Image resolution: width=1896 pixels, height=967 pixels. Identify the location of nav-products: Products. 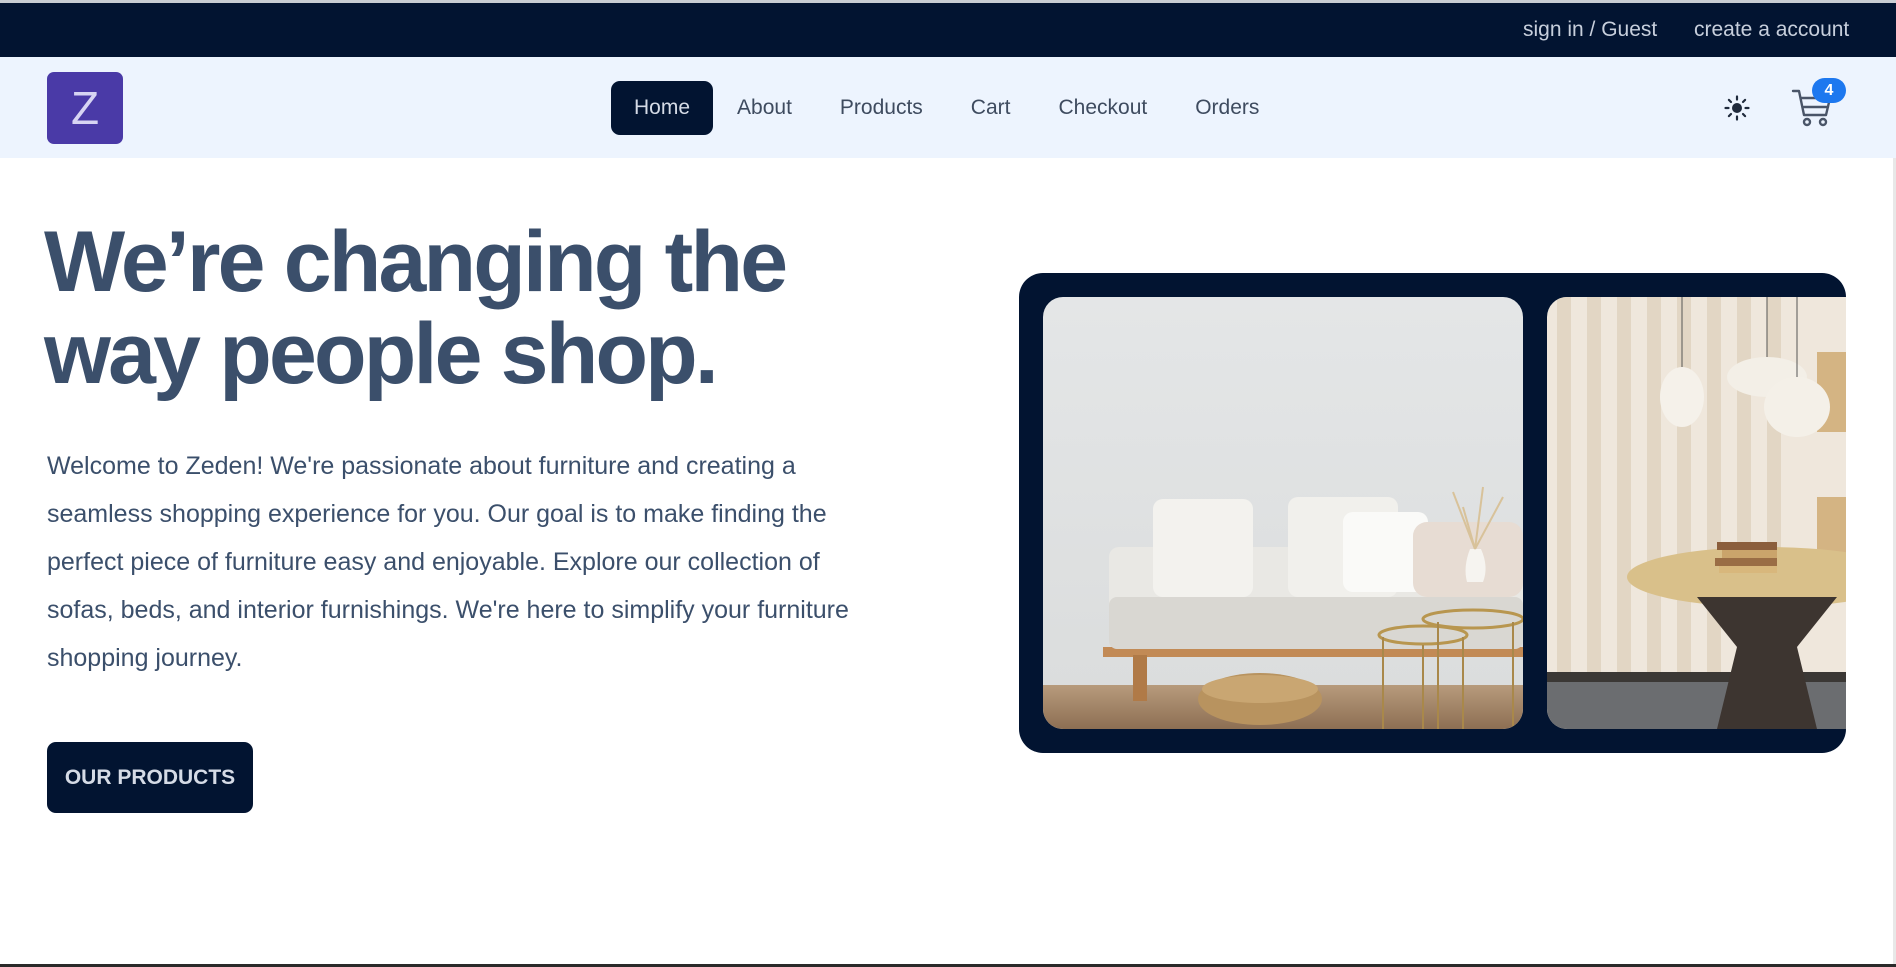
(881, 108).